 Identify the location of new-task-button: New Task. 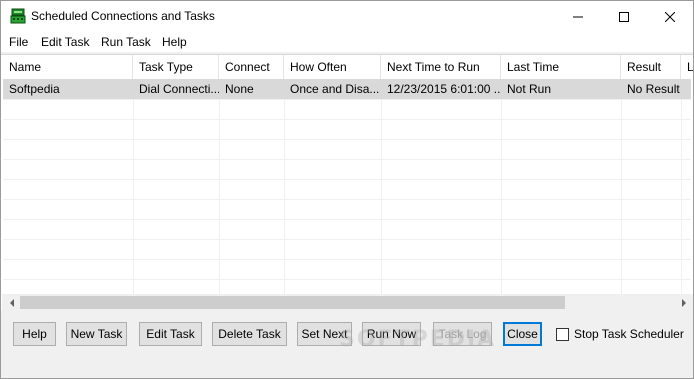
(96, 334).